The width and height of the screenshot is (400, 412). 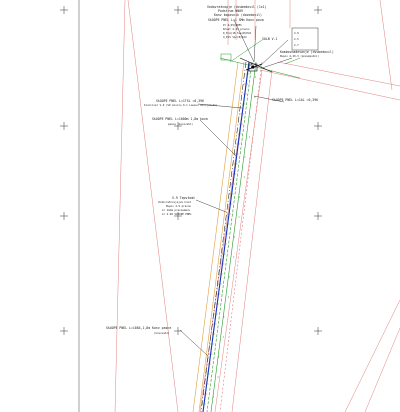 What do you see at coordinates (236, 20) in the screenshot?
I see `annotation-line: SkOOPE PNEL L=1 SMm Konv pova` at bounding box center [236, 20].